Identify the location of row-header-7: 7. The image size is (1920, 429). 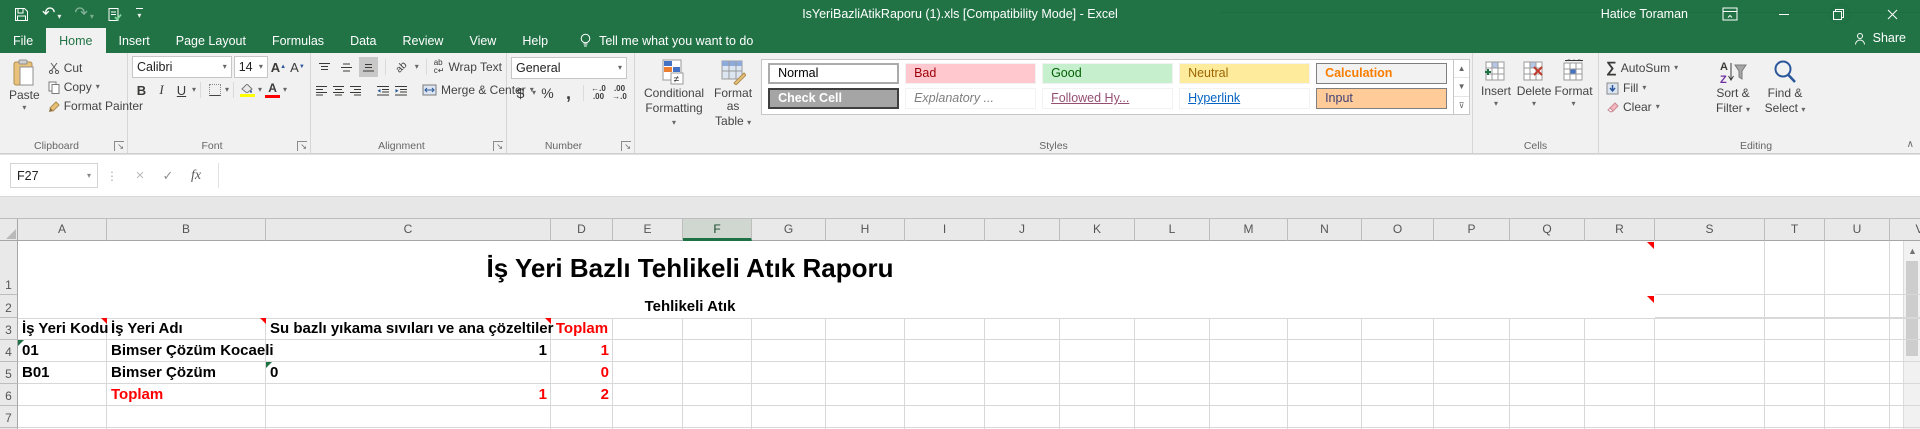
(9, 417).